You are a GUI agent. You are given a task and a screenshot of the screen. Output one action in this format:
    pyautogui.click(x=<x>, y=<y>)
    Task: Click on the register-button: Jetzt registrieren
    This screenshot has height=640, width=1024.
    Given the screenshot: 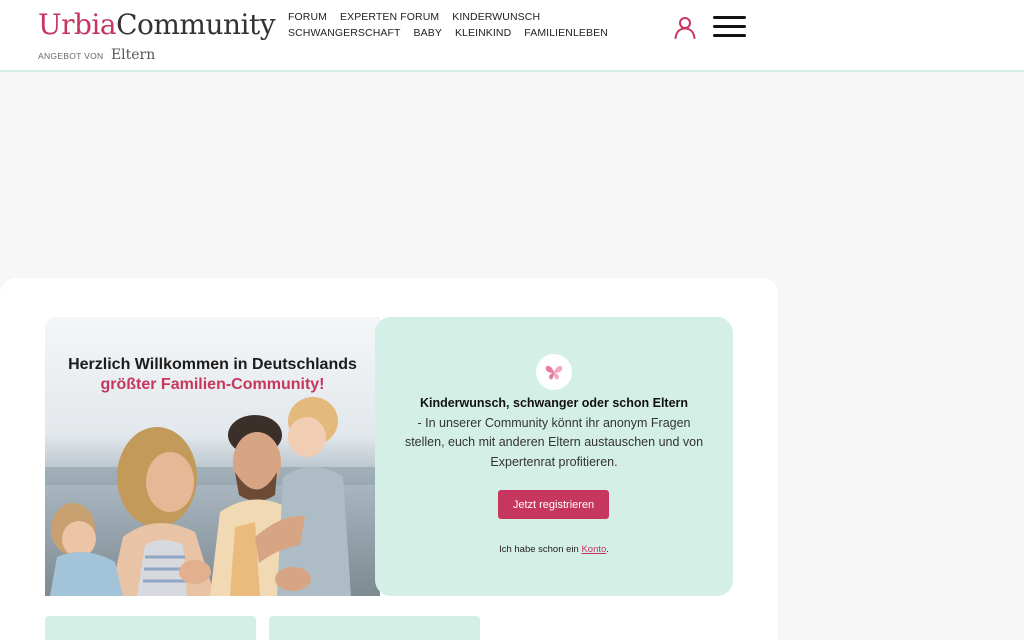 What is the action you would take?
    pyautogui.click(x=553, y=504)
    